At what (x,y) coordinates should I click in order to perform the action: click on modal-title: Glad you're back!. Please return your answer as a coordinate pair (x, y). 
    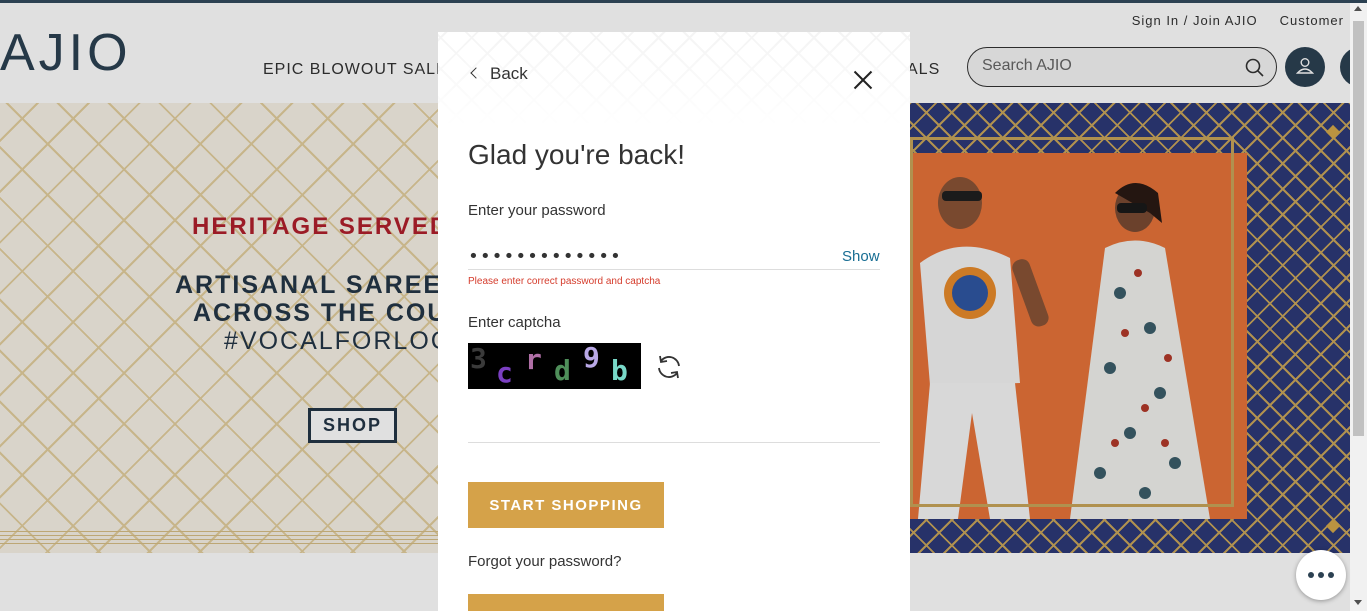
    Looking at the image, I should click on (577, 154).